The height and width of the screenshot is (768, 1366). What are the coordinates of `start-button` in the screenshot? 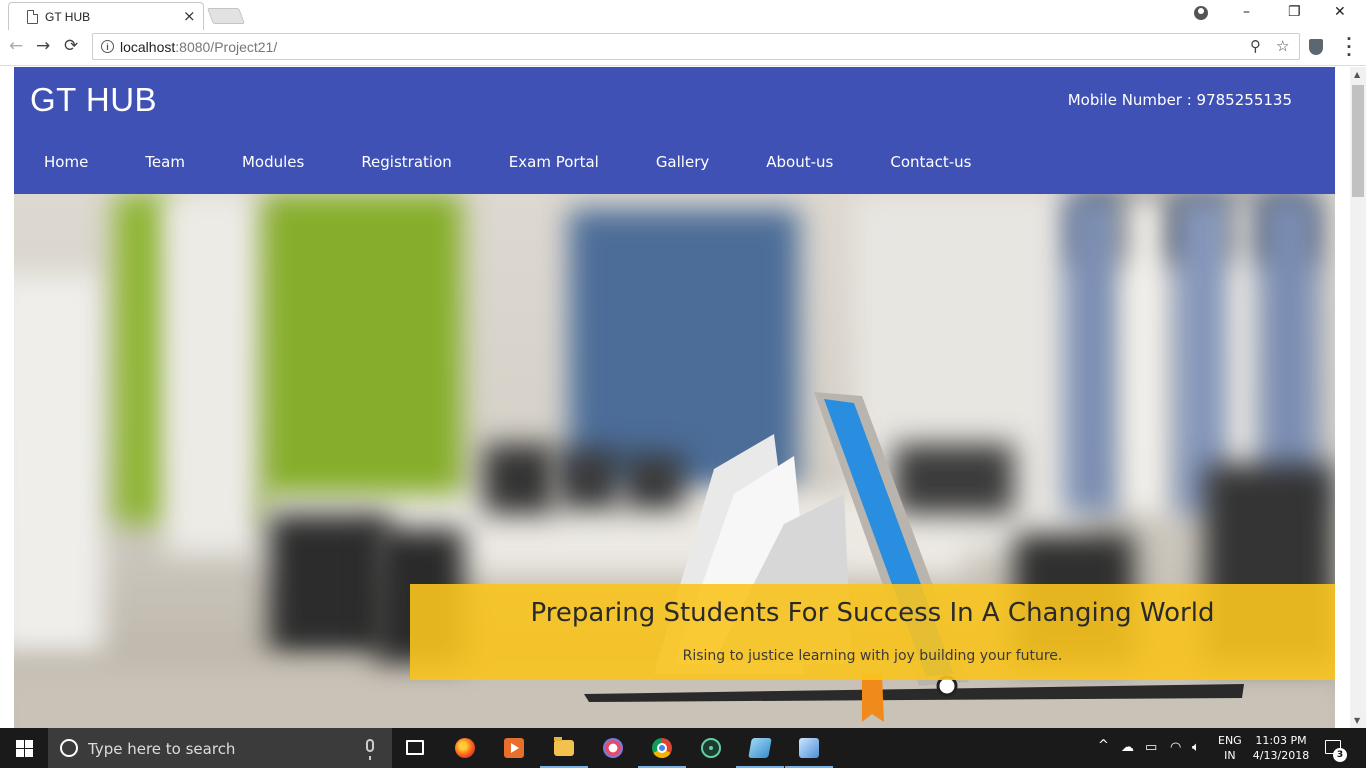 It's located at (24, 748).